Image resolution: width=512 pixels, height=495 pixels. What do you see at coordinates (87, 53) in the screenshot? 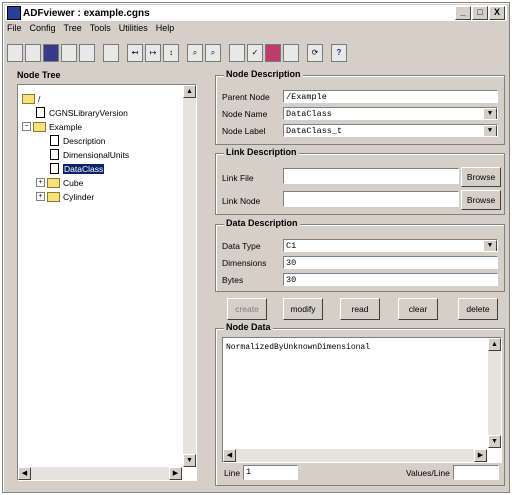
I see `export-icon` at bounding box center [87, 53].